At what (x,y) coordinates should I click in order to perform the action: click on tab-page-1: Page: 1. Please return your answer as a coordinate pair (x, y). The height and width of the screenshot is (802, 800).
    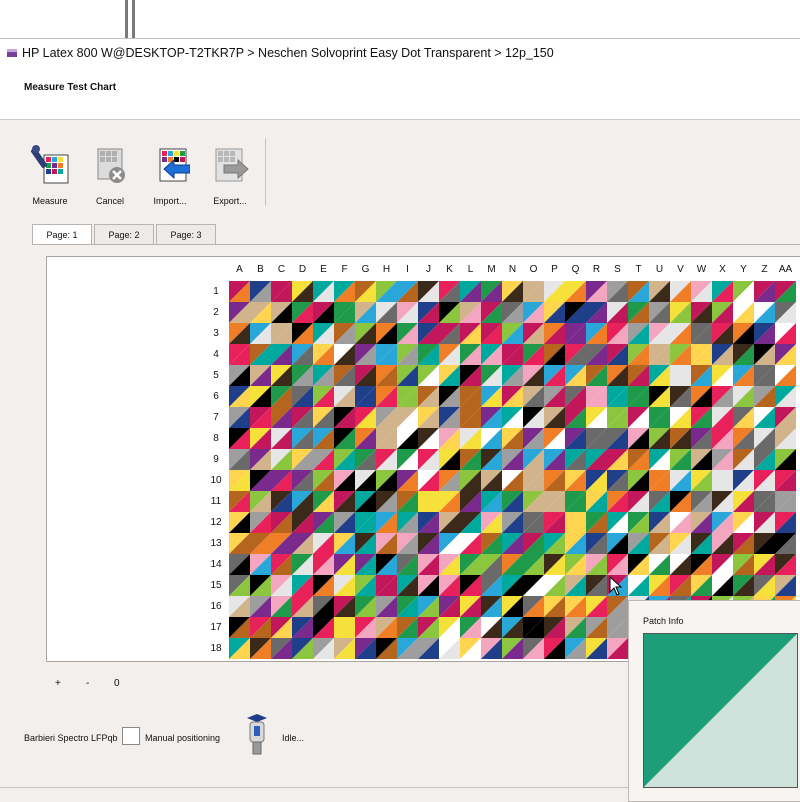
    Looking at the image, I should click on (62, 235).